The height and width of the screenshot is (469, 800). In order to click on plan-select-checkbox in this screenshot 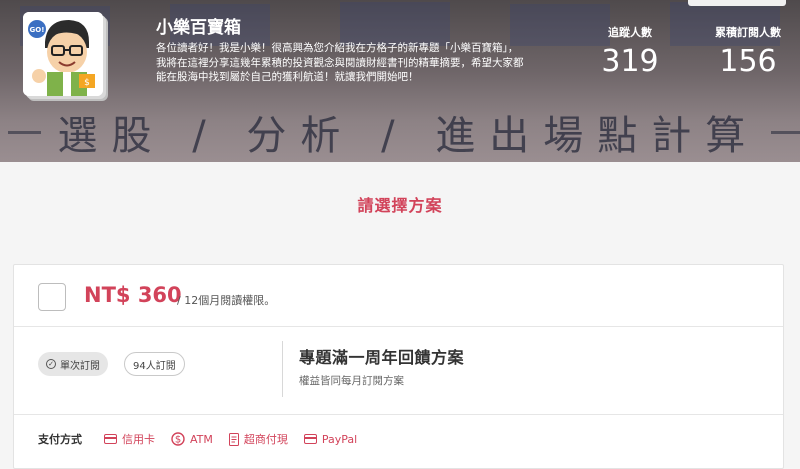, I will do `click(52, 297)`.